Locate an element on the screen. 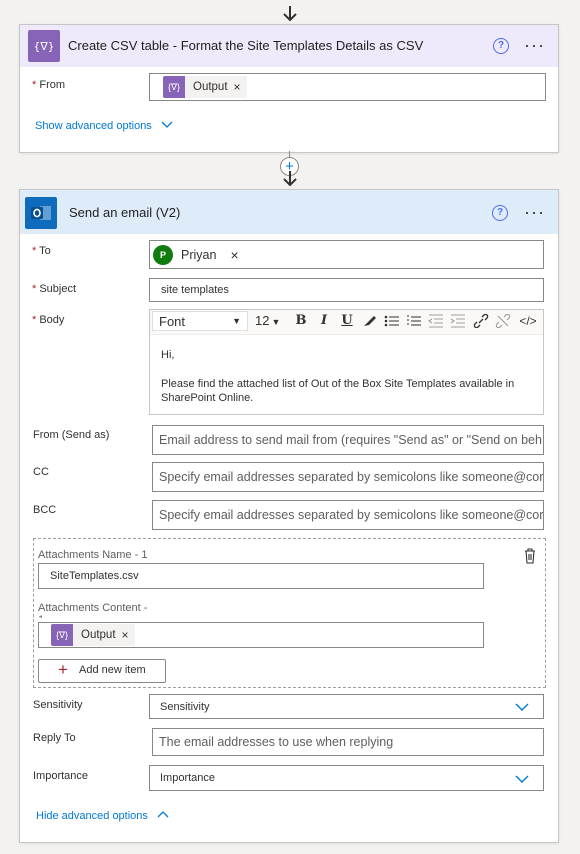 This screenshot has width=580, height=854. sensitivity-label: Sensitivity is located at coordinates (58, 705).